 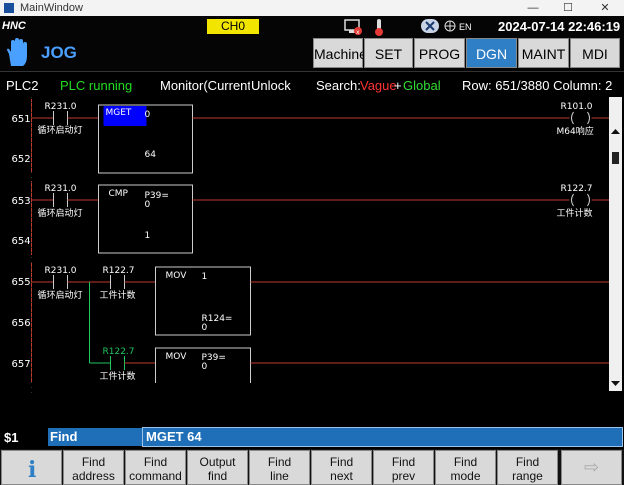 I want to click on plc-id: PLC2, so click(x=22, y=85).